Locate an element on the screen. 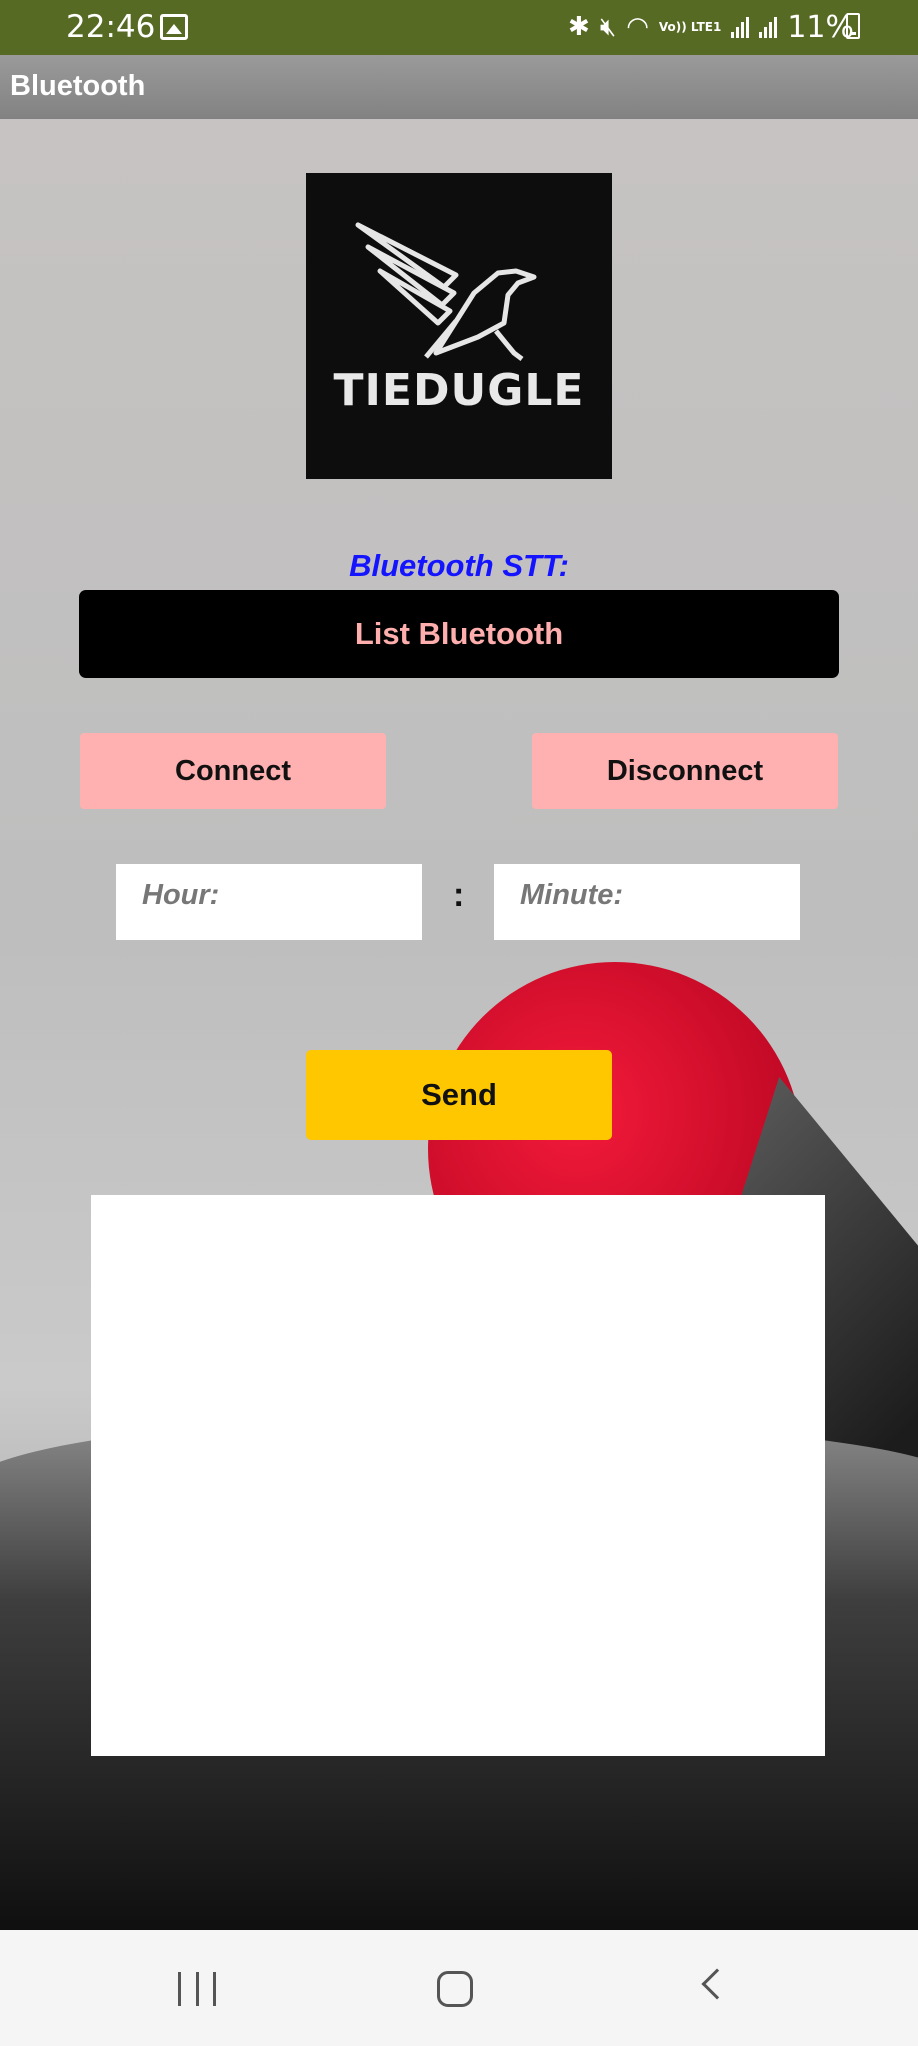  list-bluetooth-button: List Bluetooth is located at coordinates (459, 634).